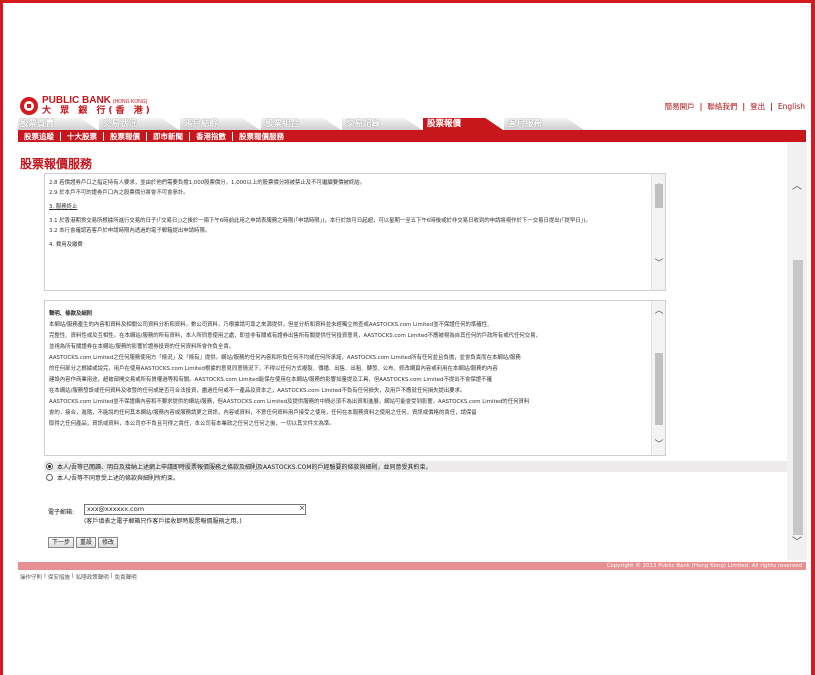 The height and width of the screenshot is (675, 815). I want to click on email-note: (客戶填表之電子郵箱只作客戶接收即時股票報價服務之用。), so click(163, 521).